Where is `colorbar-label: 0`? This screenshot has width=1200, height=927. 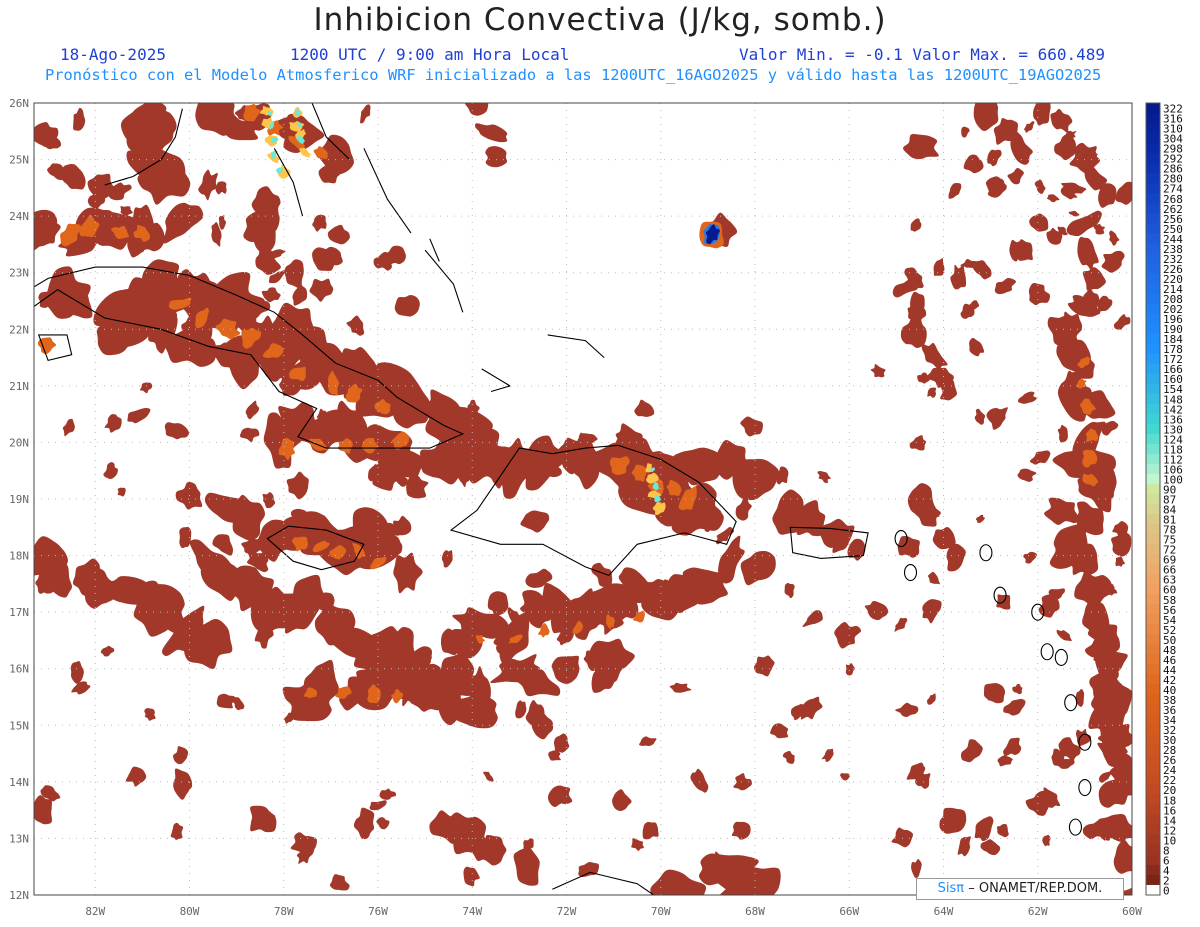 colorbar-label: 0 is located at coordinates (1166, 891).